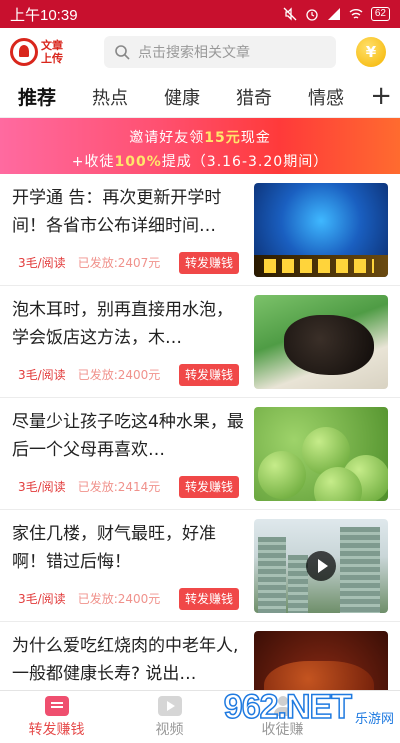 Image resolution: width=400 pixels, height=743 pixels. I want to click on add-tab-icon: +, so click(381, 96).